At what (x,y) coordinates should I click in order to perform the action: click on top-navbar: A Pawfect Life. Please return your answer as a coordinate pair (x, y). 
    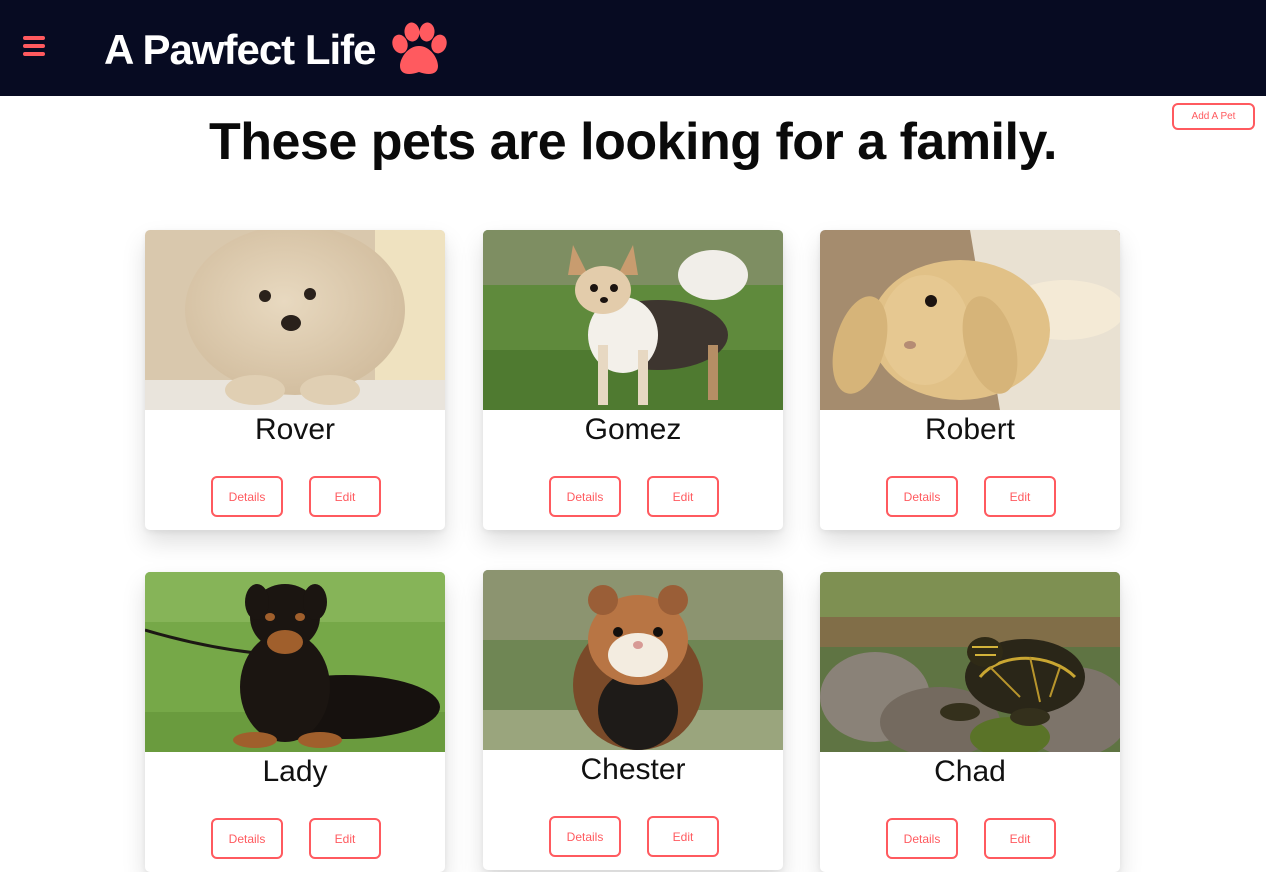
    Looking at the image, I should click on (633, 48).